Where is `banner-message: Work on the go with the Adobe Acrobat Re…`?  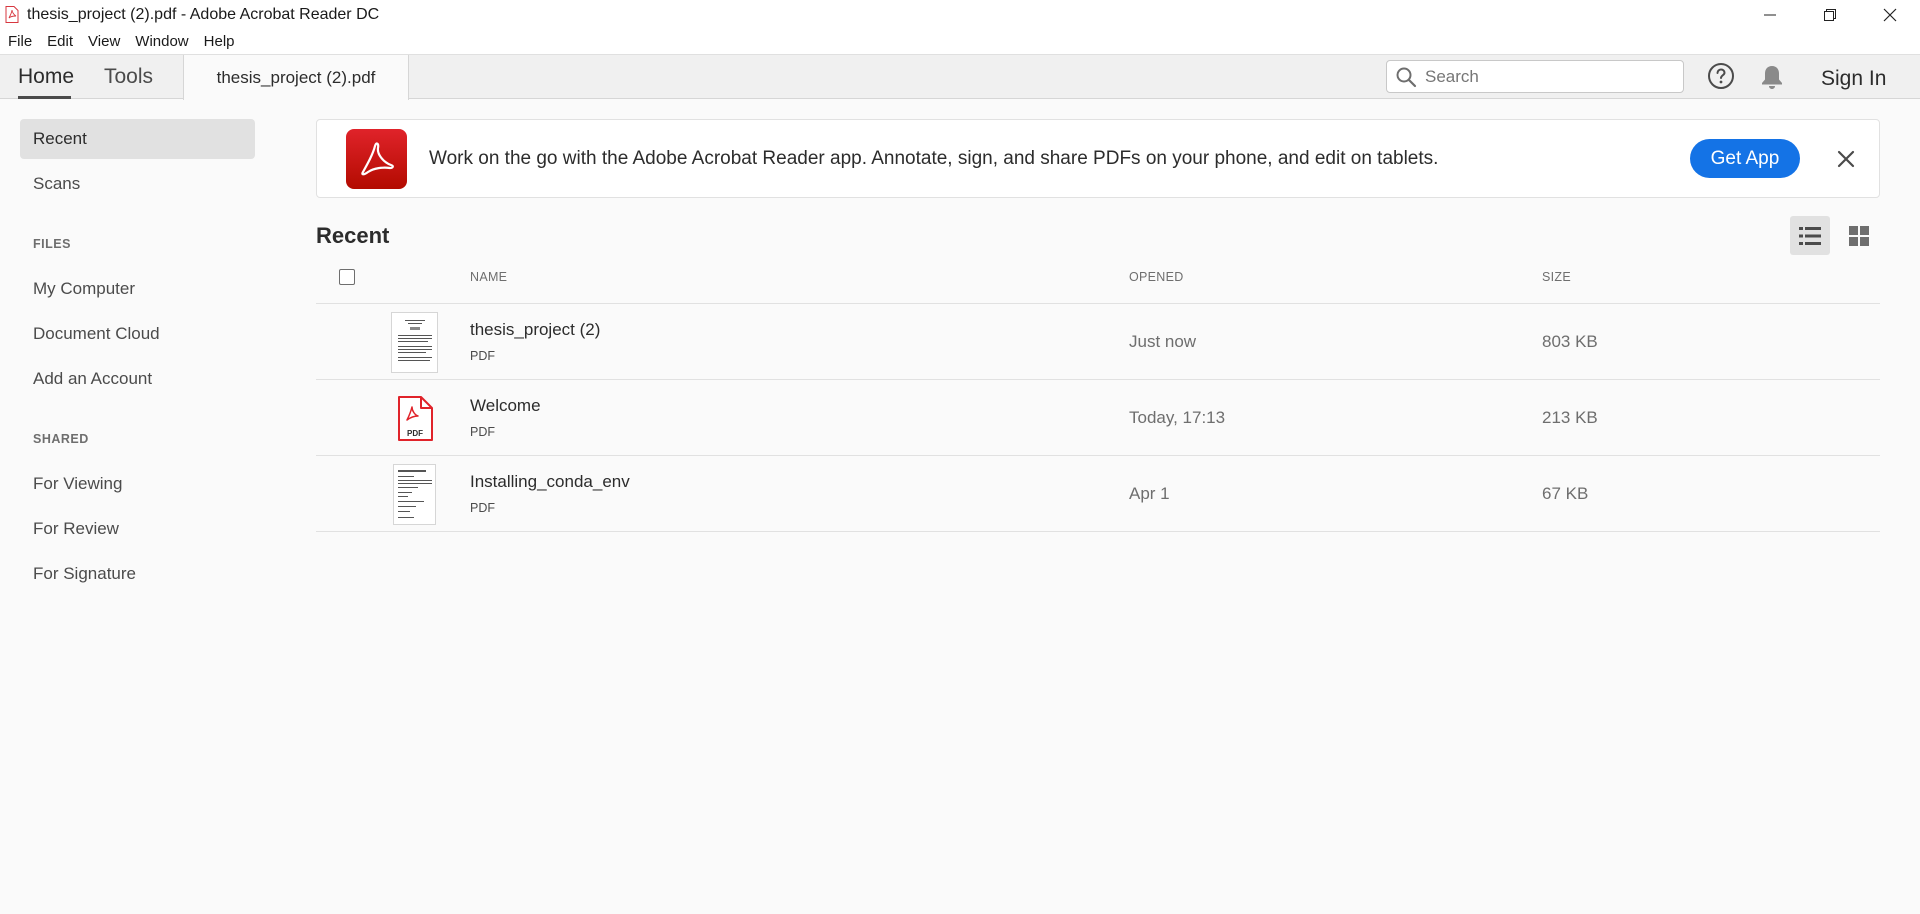
banner-message: Work on the go with the Adobe Acrobat Re… is located at coordinates (934, 158).